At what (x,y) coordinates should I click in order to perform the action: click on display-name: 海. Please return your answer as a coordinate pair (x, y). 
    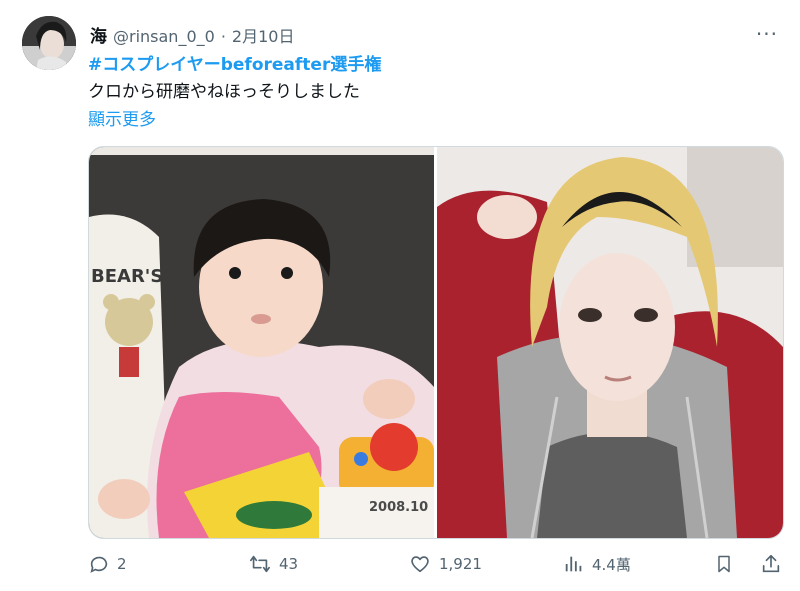
    Looking at the image, I should click on (98, 34).